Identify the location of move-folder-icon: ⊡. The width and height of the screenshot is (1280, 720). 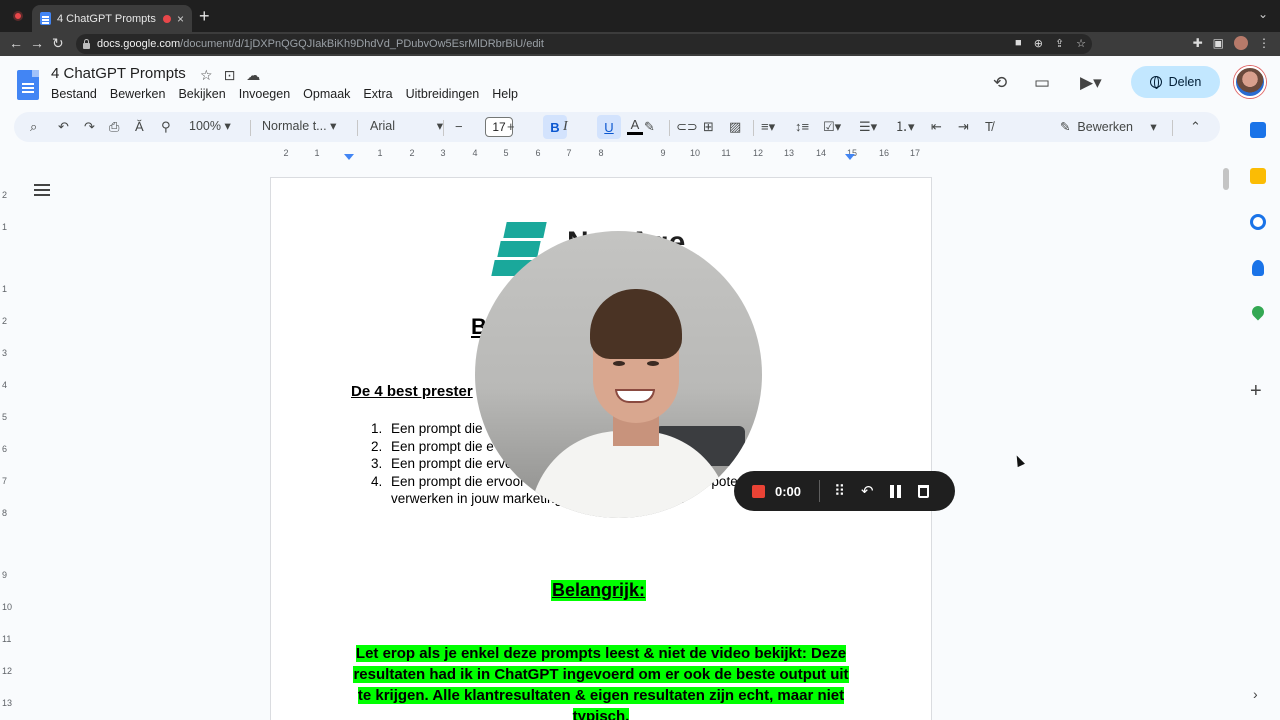
(230, 75).